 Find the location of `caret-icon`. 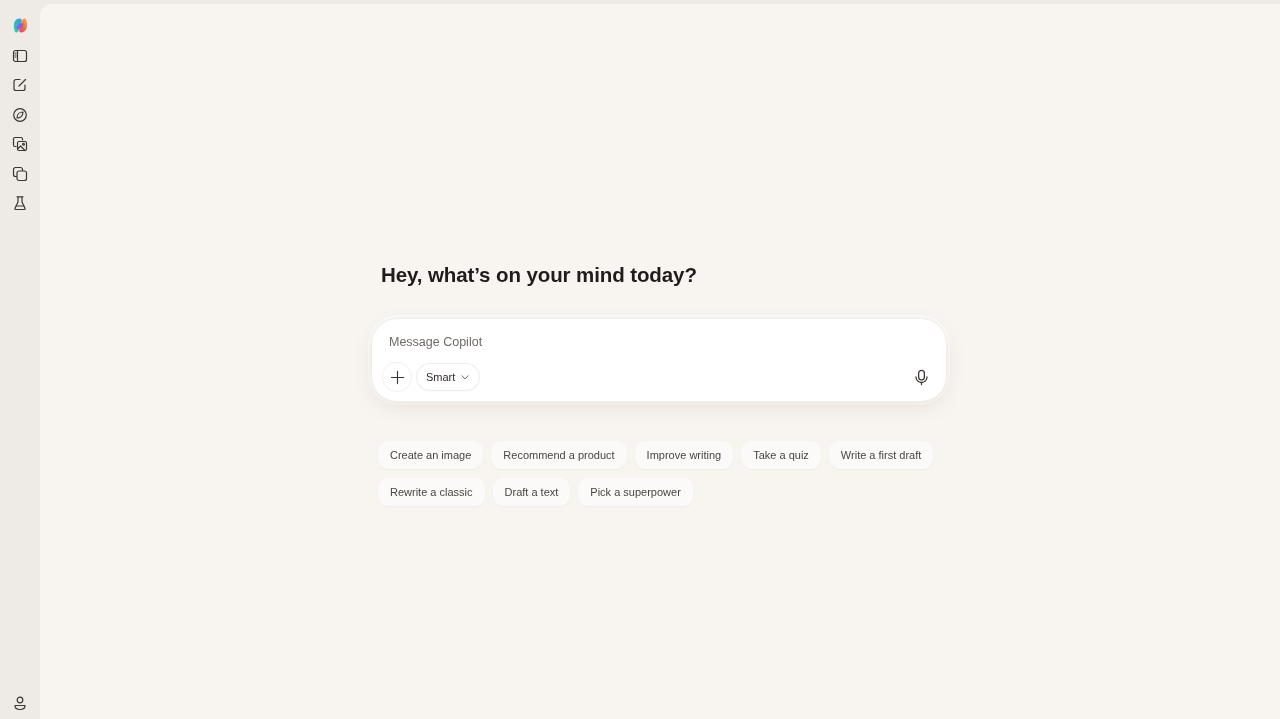

caret-icon is located at coordinates (465, 377).